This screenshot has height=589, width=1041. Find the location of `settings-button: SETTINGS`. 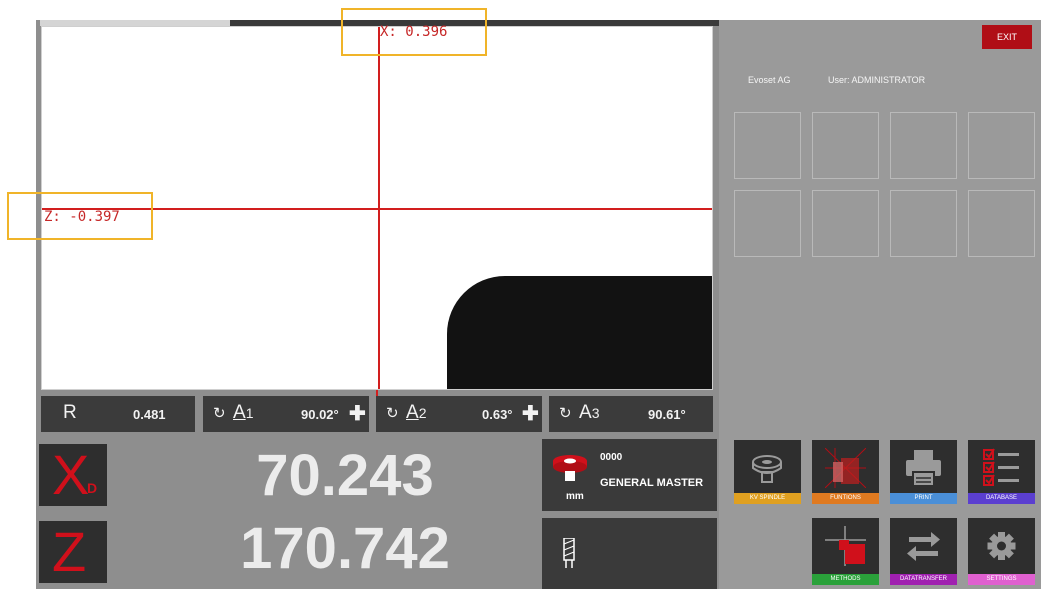

settings-button: SETTINGS is located at coordinates (1001, 551).